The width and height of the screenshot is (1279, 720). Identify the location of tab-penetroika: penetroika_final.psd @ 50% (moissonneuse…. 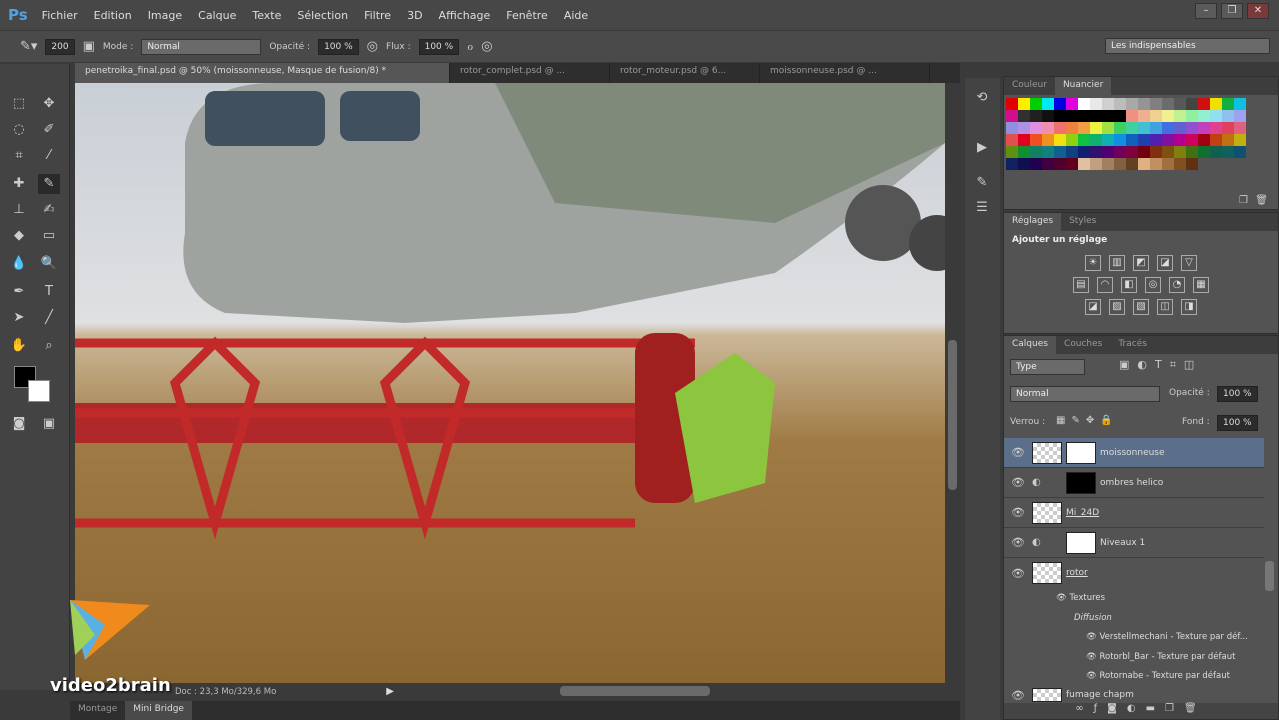
(262, 73).